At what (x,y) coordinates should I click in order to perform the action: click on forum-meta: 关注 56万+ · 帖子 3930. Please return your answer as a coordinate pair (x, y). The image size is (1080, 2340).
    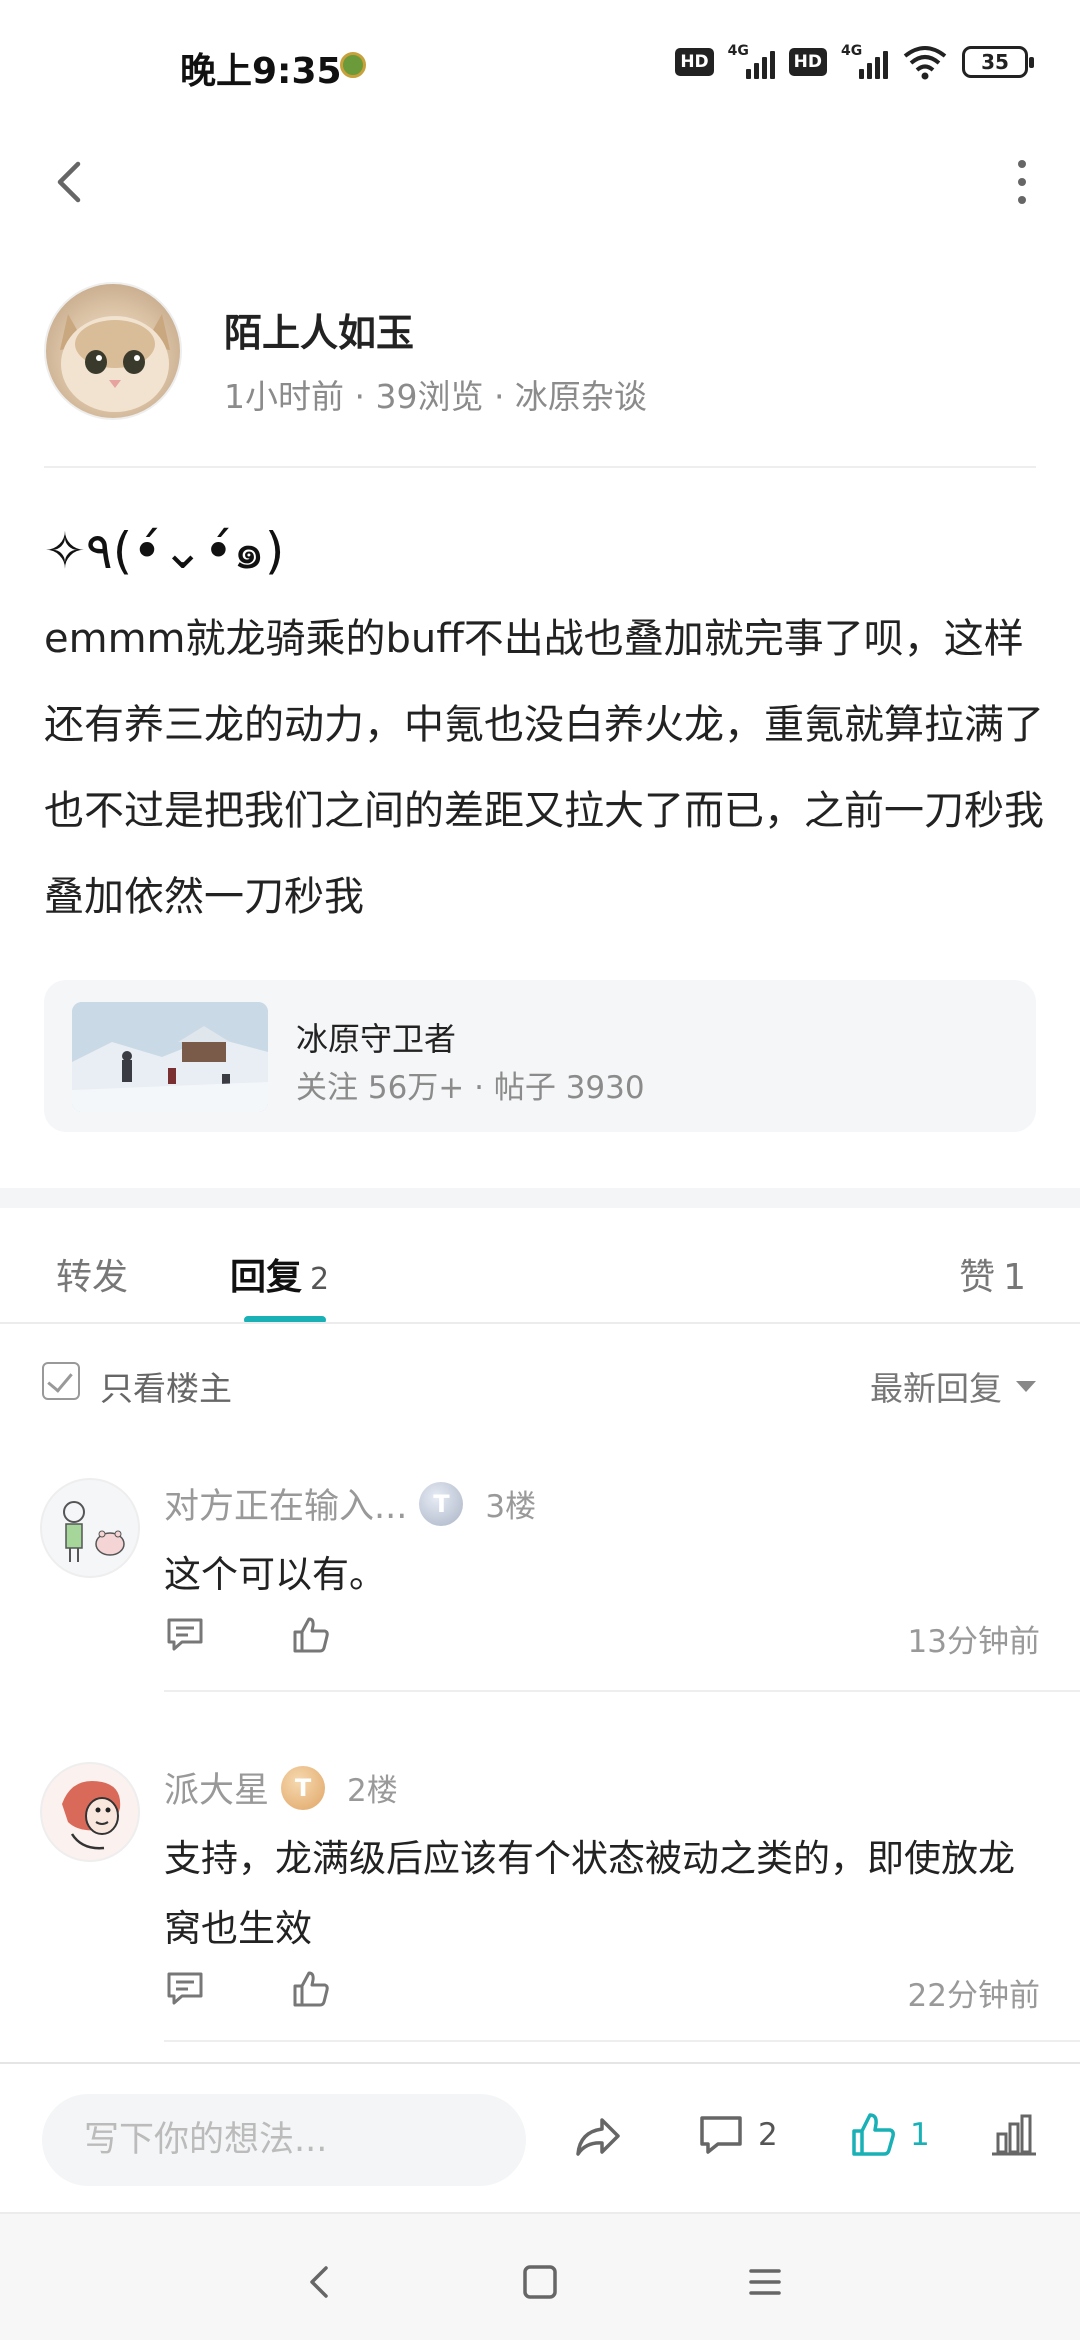
    Looking at the image, I should click on (470, 1088).